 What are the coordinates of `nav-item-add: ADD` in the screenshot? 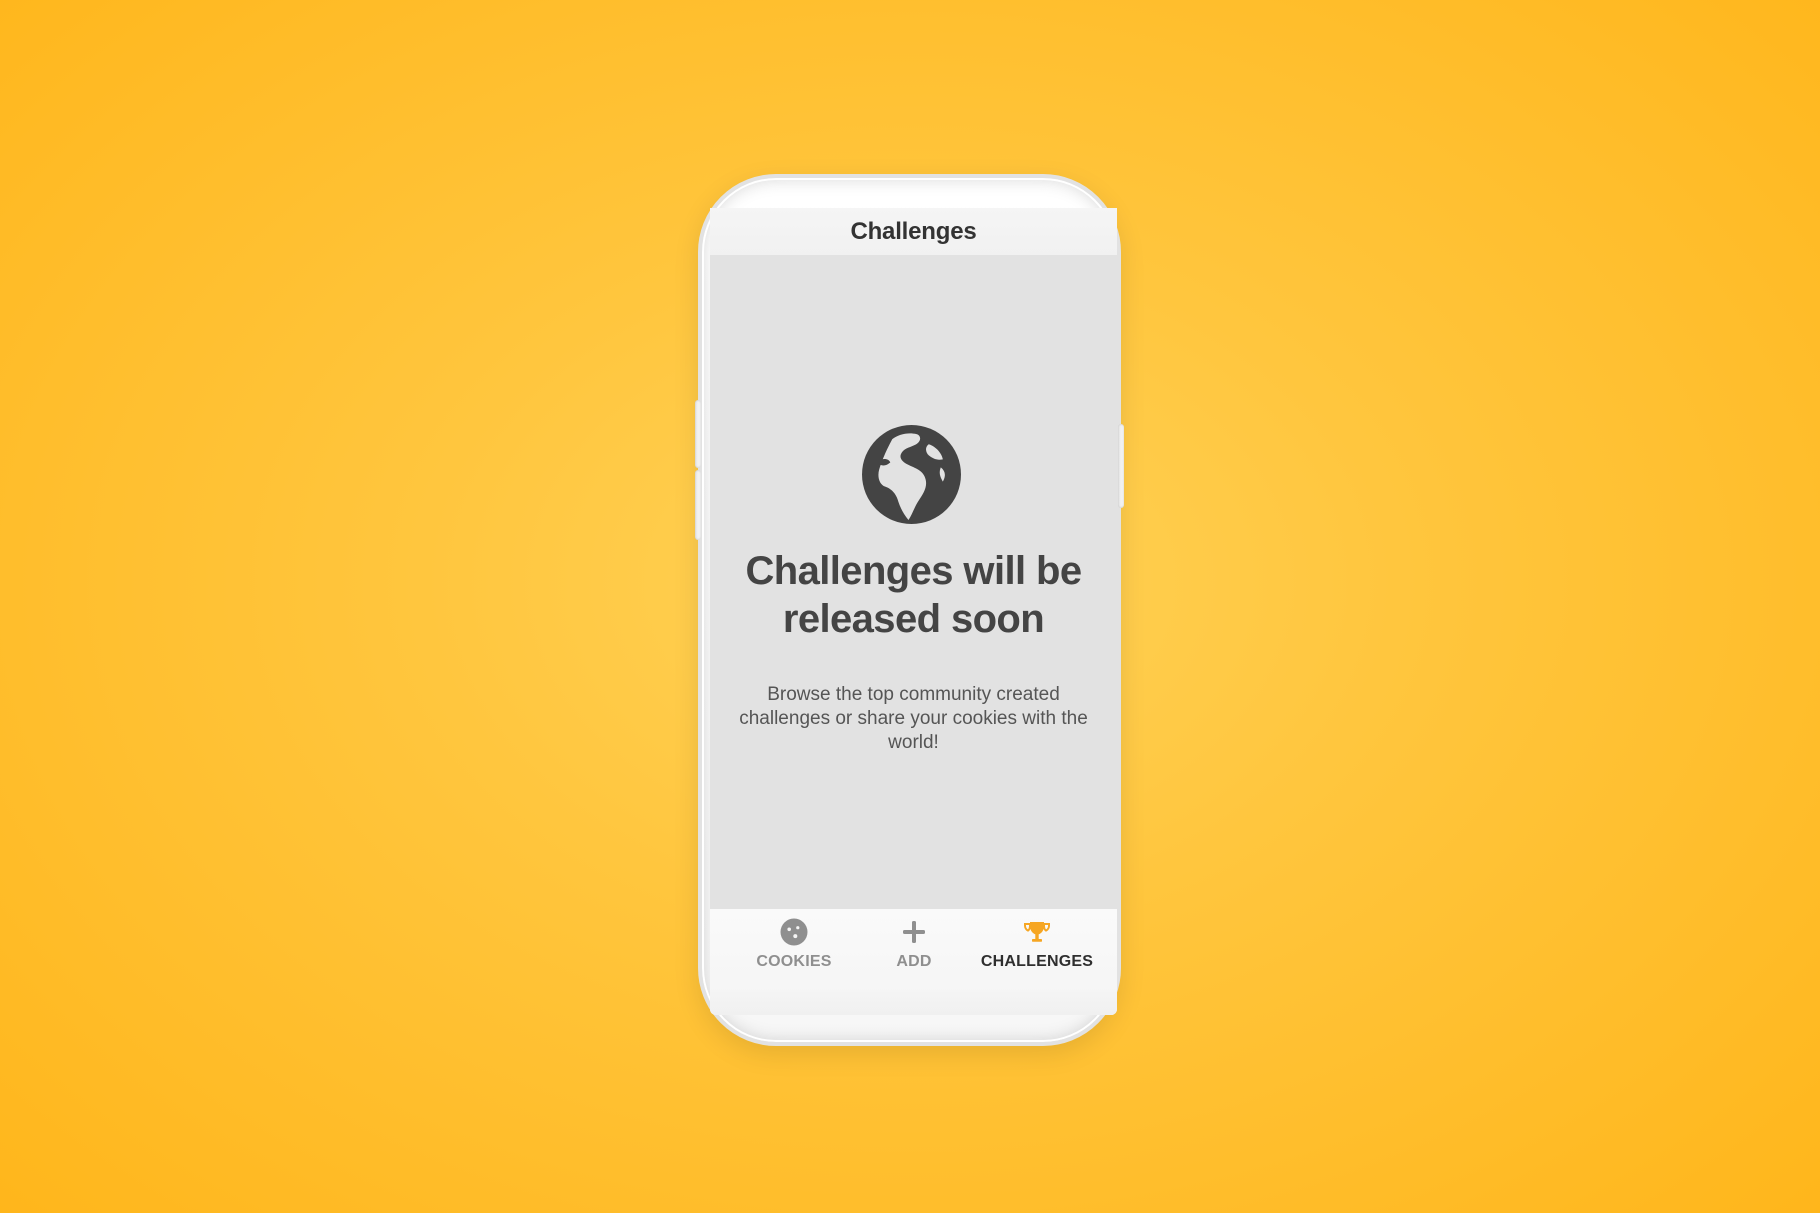 It's located at (914, 950).